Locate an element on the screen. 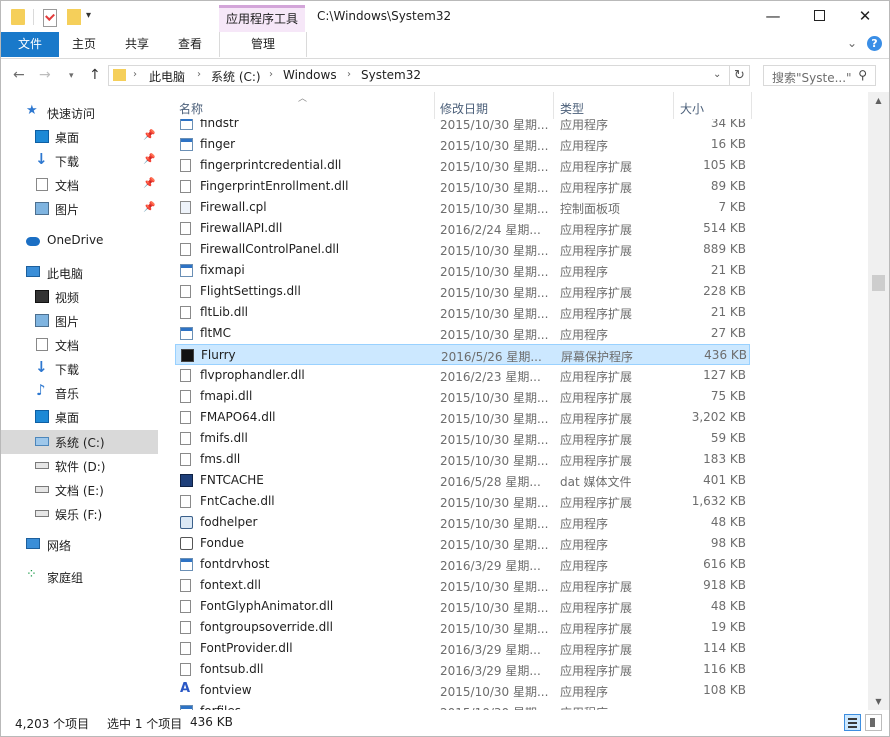 The width and height of the screenshot is (890, 737). file-row: Afontview 2015/10/30 星期... 应用程序 108 KB is located at coordinates (462, 690).